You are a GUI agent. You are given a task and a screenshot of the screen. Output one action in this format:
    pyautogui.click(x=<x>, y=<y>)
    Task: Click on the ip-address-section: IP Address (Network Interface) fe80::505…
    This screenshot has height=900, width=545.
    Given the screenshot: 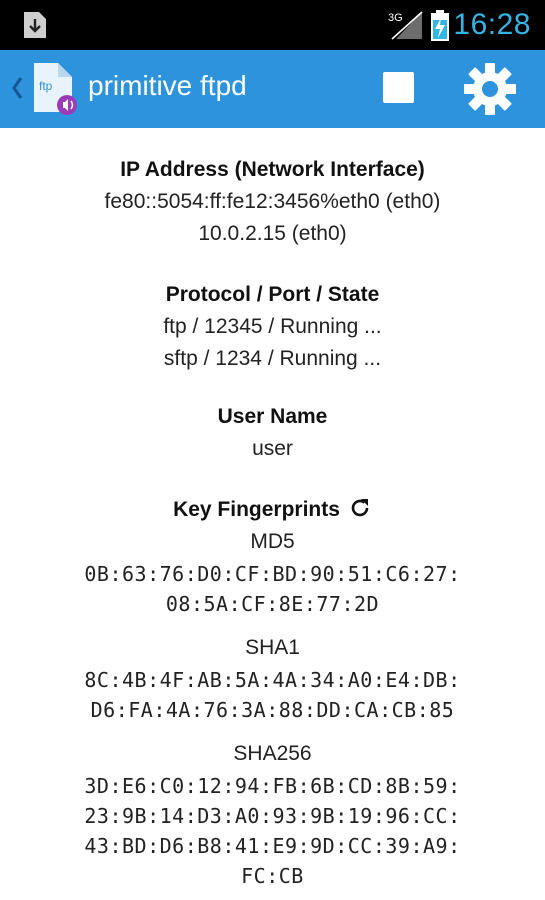 What is the action you would take?
    pyautogui.click(x=272, y=202)
    